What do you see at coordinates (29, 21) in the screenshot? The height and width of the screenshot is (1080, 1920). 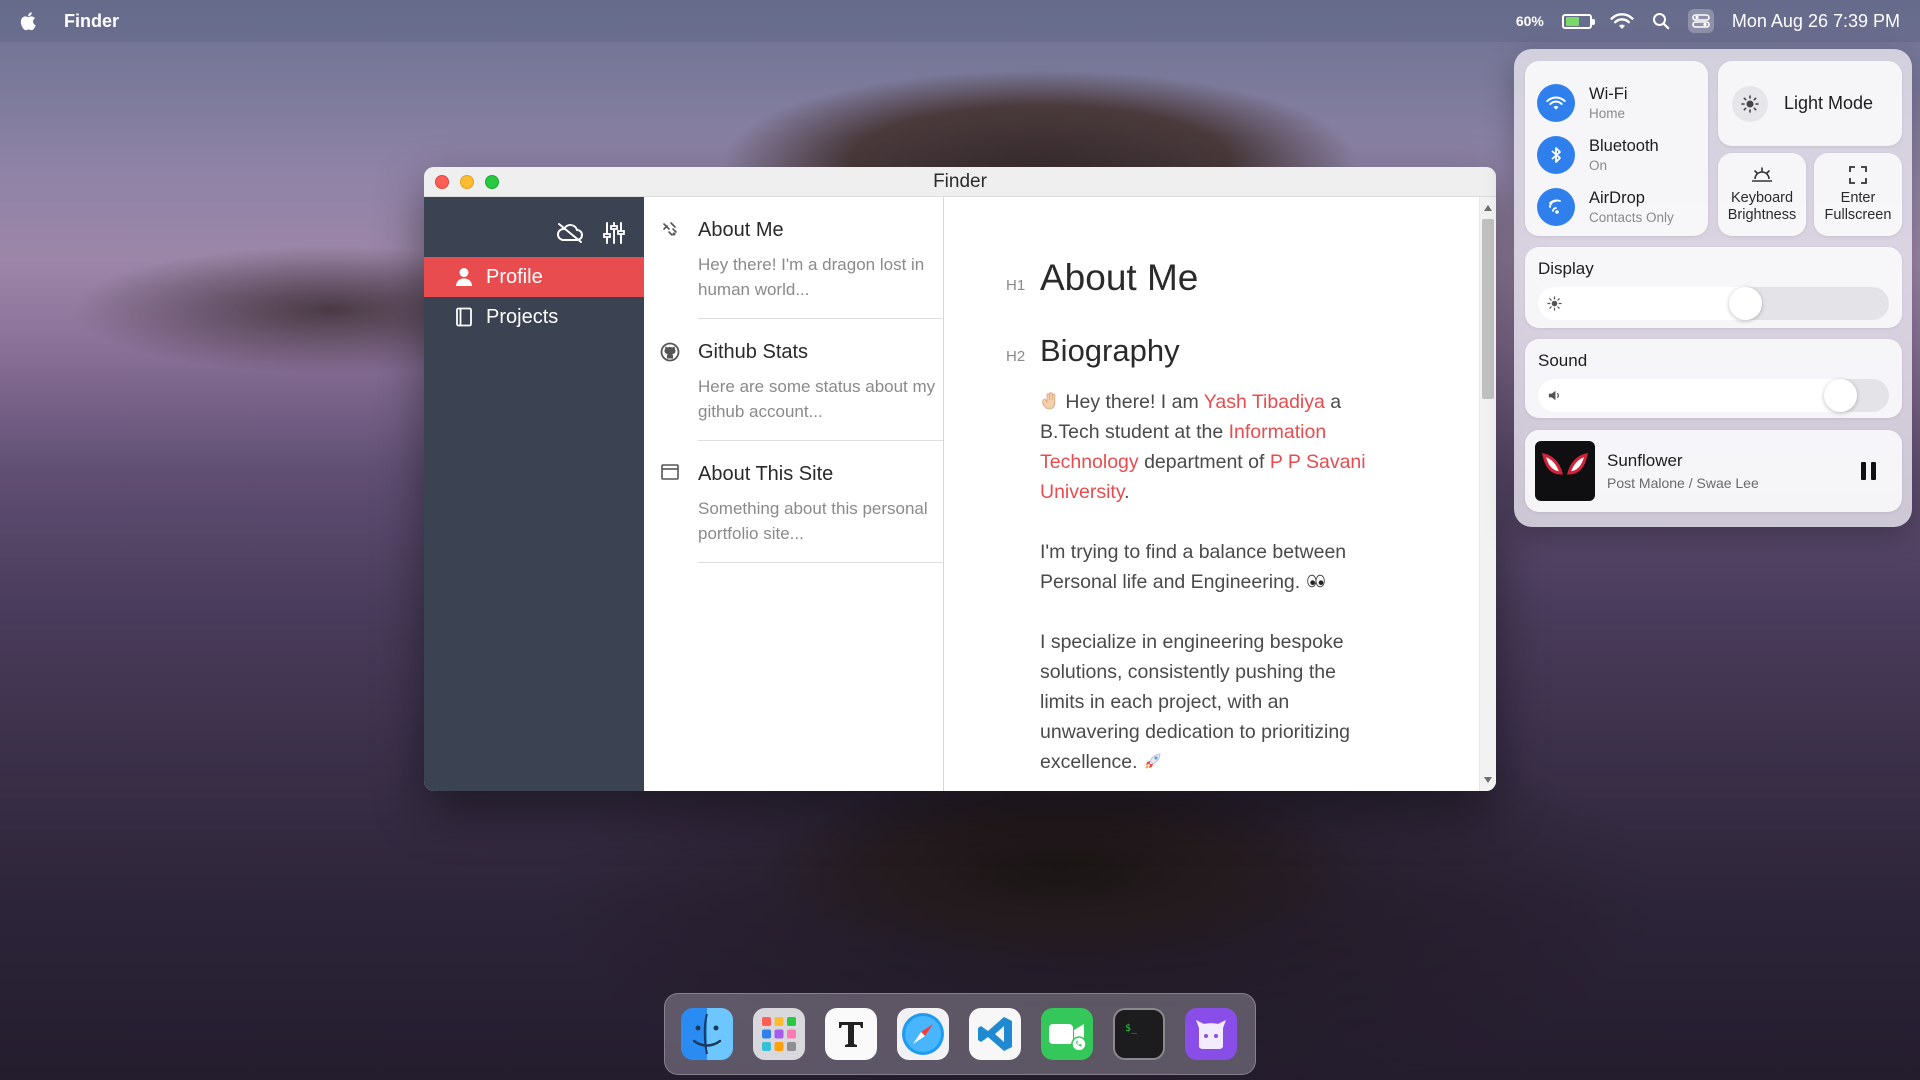 I see `apple-logo-icon` at bounding box center [29, 21].